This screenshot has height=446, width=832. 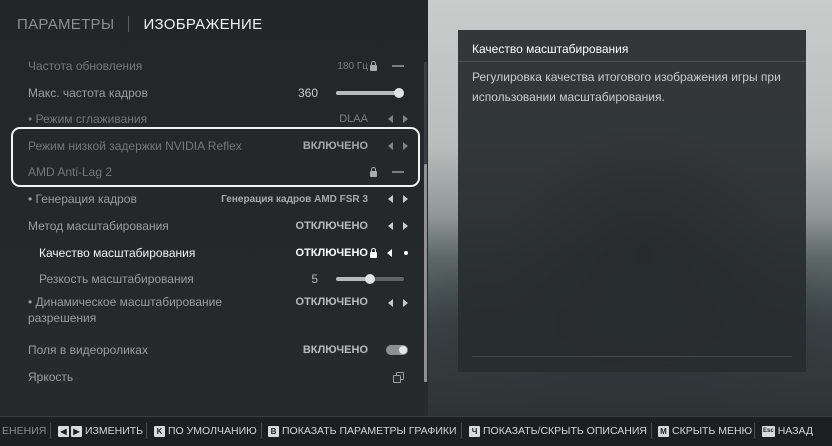 I want to click on dash-icon, so click(x=398, y=66).